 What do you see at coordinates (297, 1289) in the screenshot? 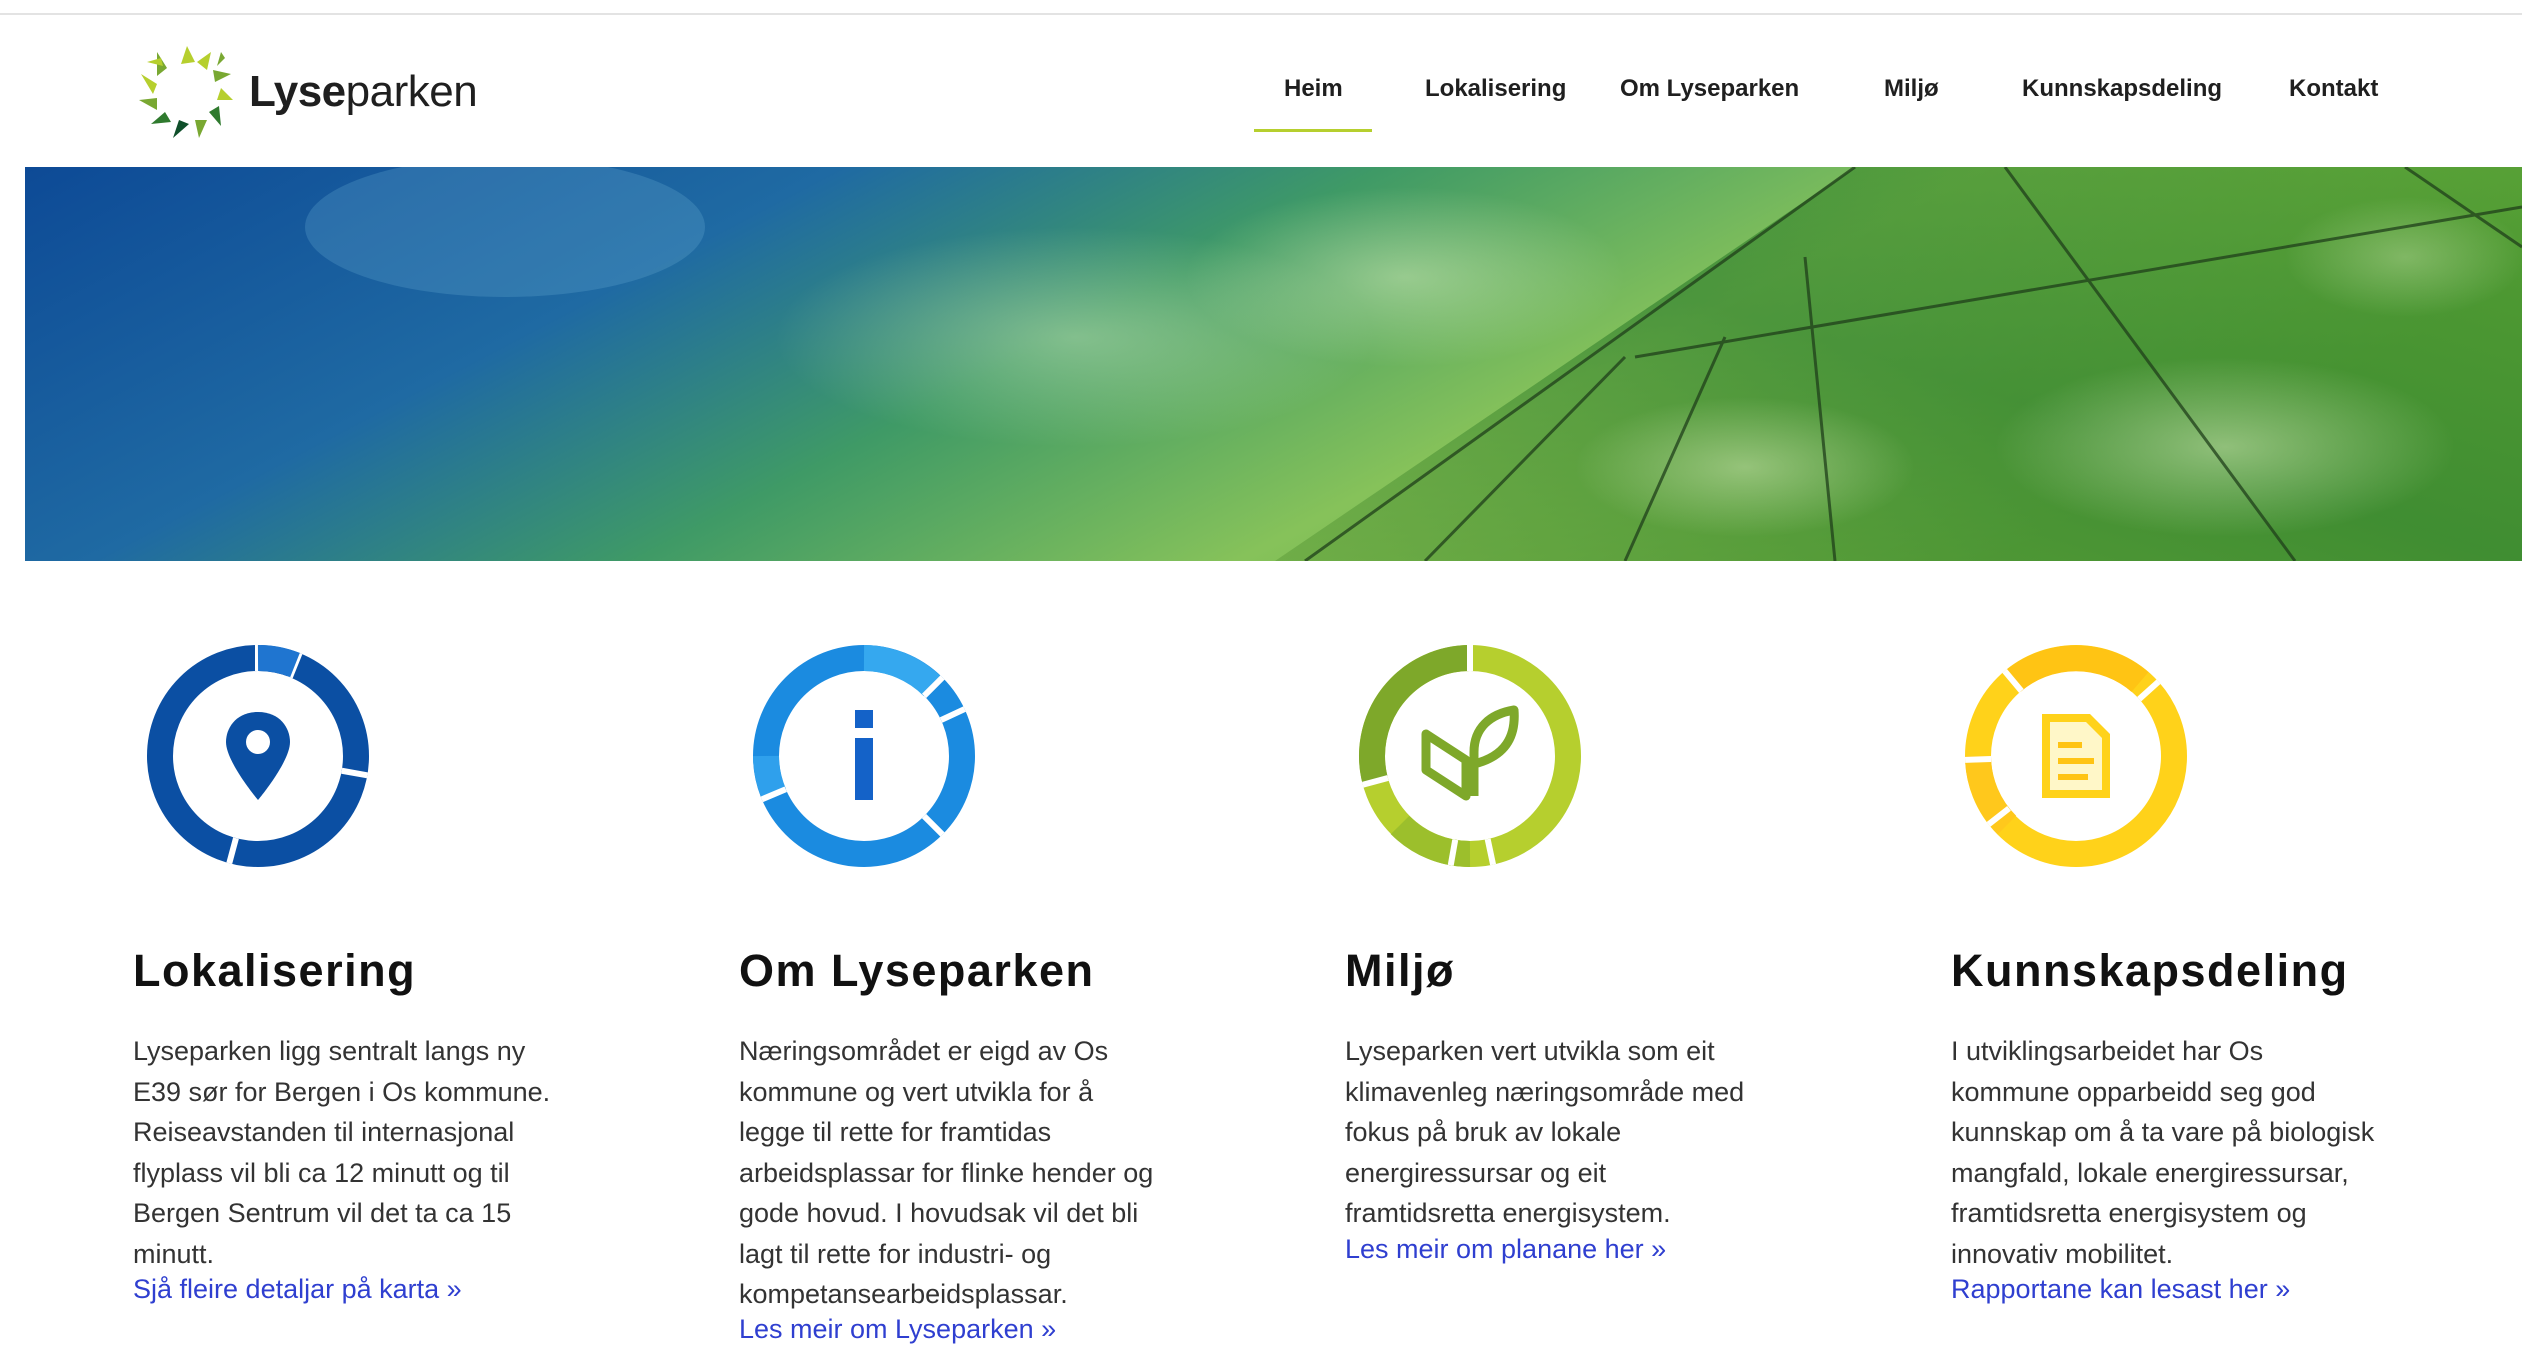
I see `feature-link-lokalisering: Sjå fleire detaljar på karta »` at bounding box center [297, 1289].